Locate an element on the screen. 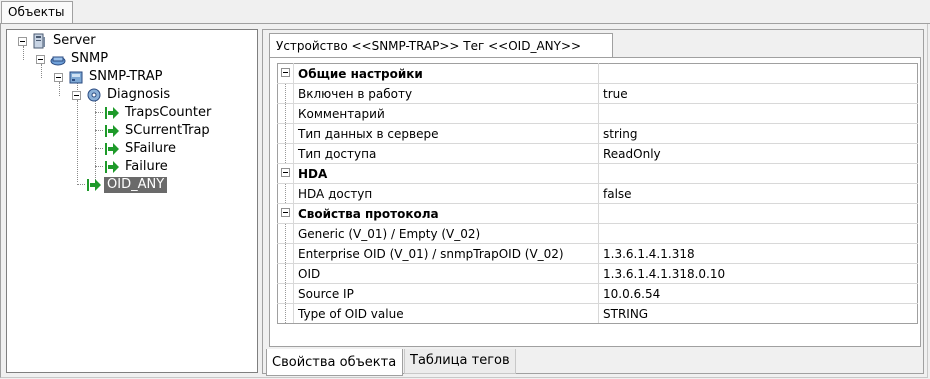 The width and height of the screenshot is (930, 379). tree-node-server: Server is located at coordinates (74, 41).